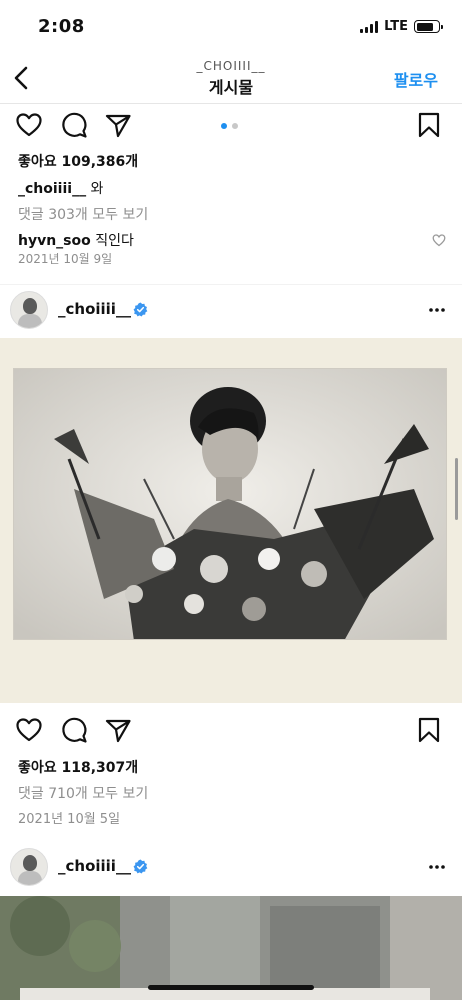 This screenshot has width=462, height=1000. I want to click on nav-bar: _CHOIIII__ 게시물 팔로우, so click(231, 78).